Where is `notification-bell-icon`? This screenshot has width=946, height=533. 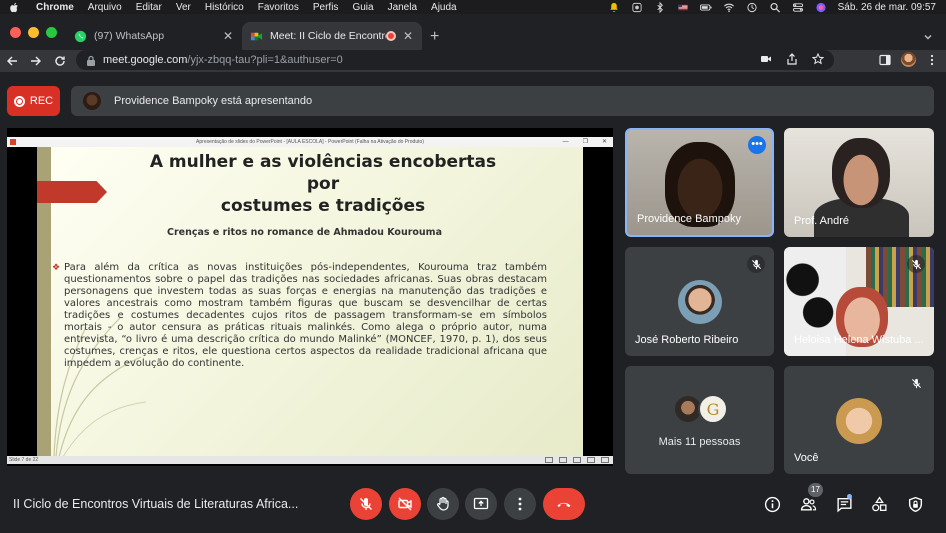 notification-bell-icon is located at coordinates (614, 7).